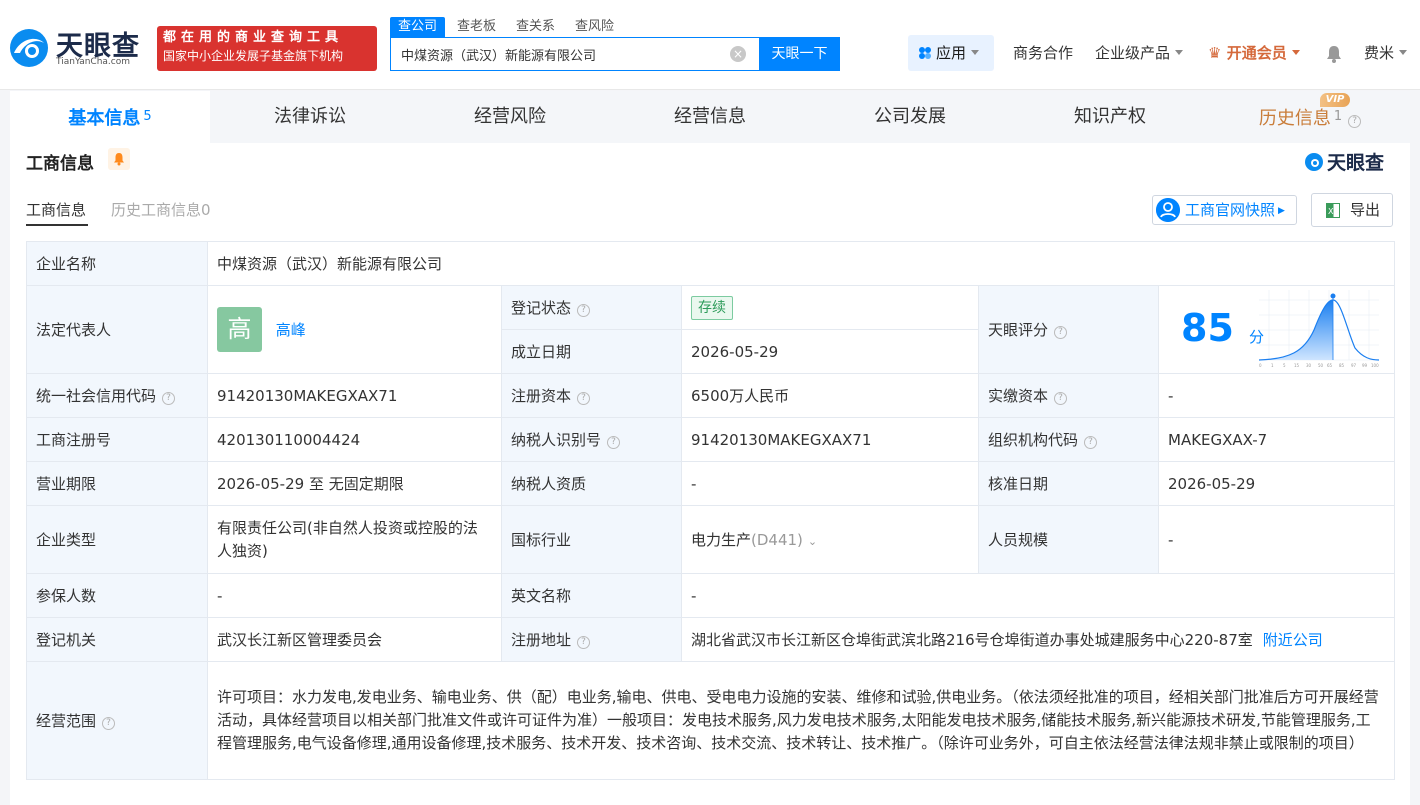  Describe the element at coordinates (801, 263) in the screenshot. I see `company-name-value: 中煤资源（武汉）新能源有限公司` at that location.